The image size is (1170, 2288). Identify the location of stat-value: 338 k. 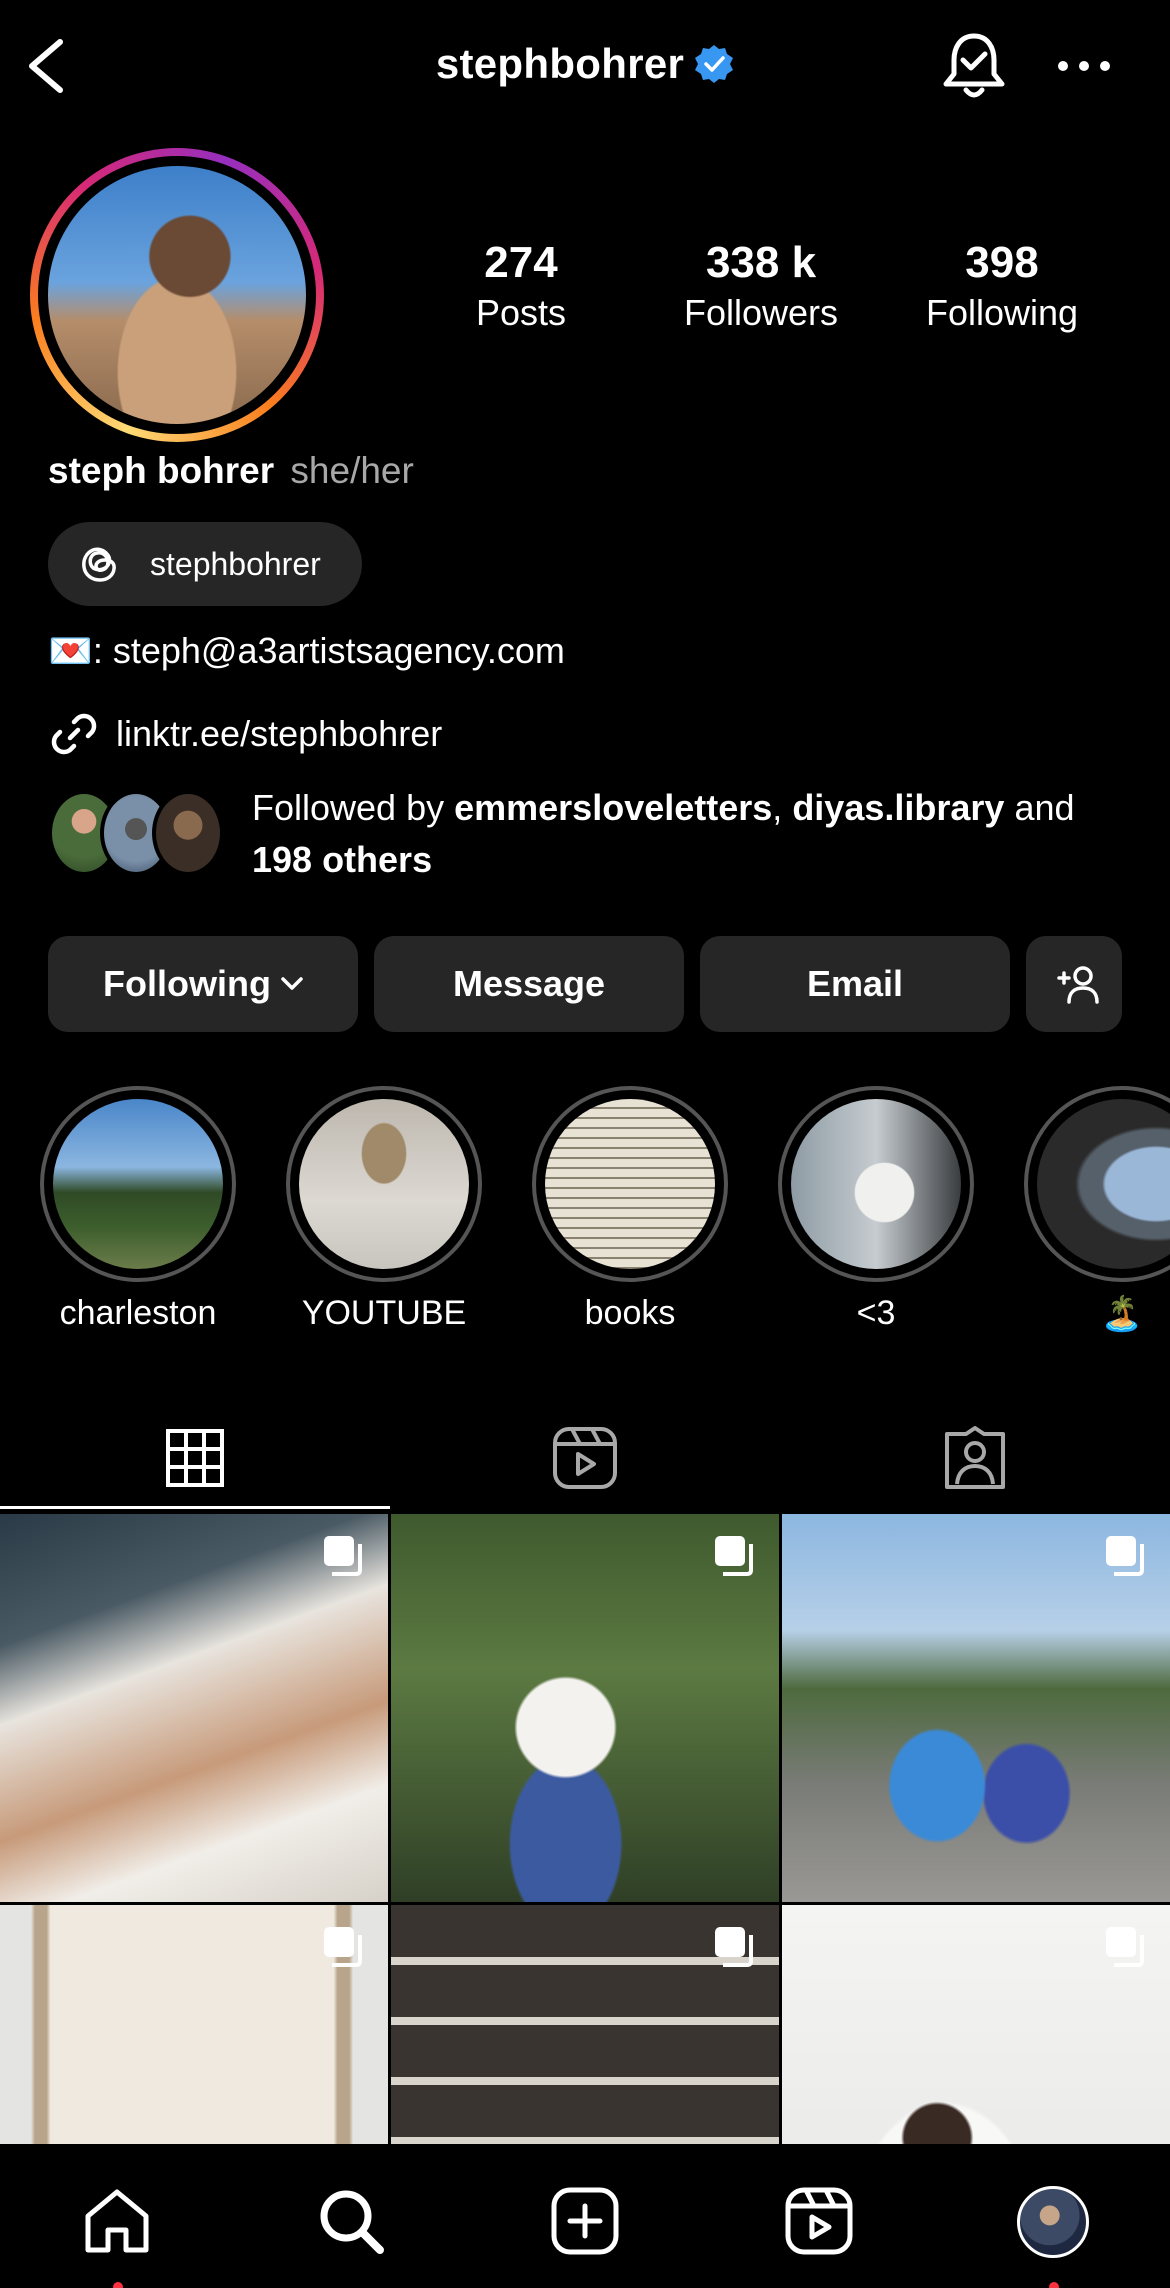
(761, 262).